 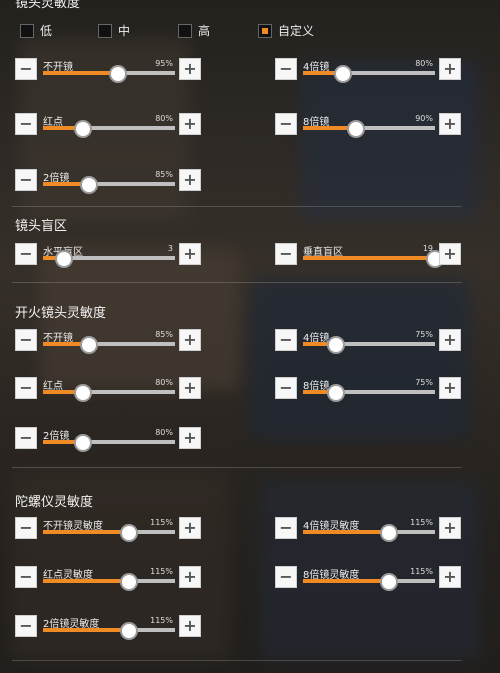 I want to click on slider-cam-2x: −2倍镜 85% +, so click(x=115, y=181).